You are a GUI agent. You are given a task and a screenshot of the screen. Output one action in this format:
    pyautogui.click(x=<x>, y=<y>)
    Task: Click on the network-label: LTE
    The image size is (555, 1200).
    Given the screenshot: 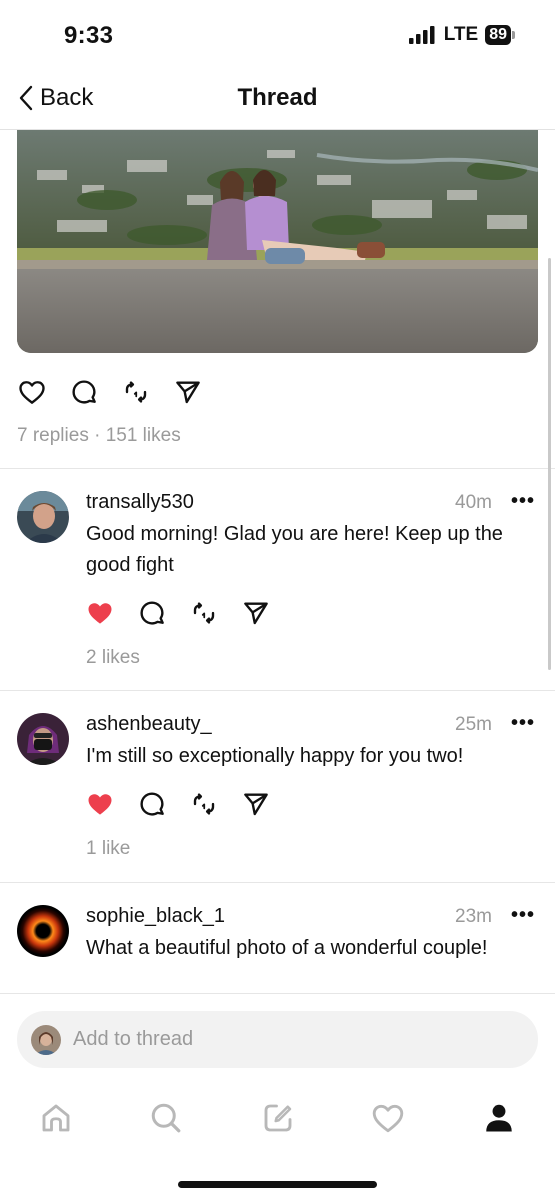 What is the action you would take?
    pyautogui.click(x=461, y=34)
    